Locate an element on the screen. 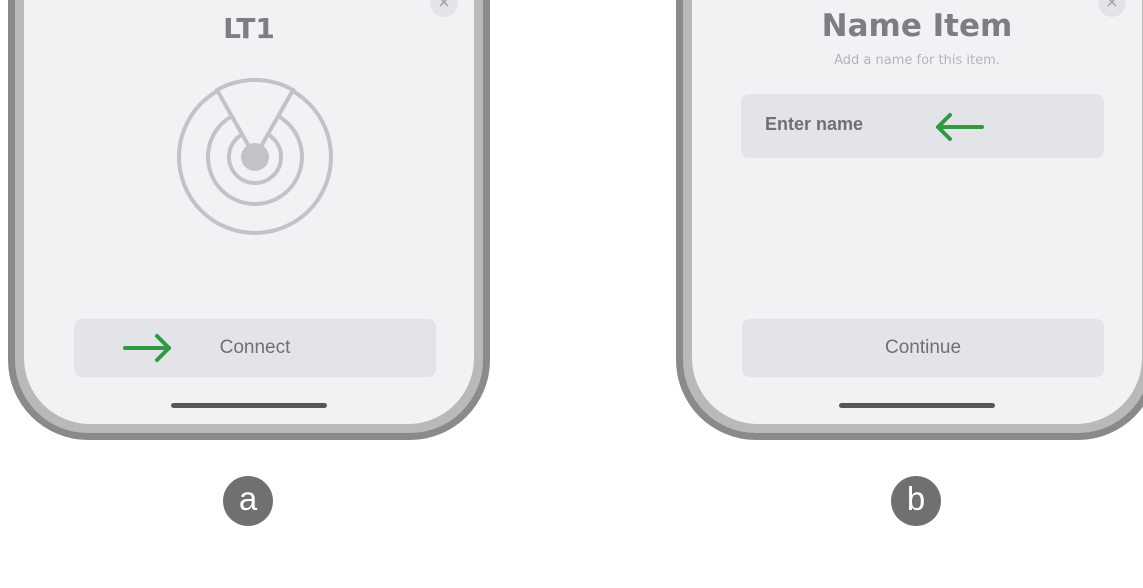  connect-label: Connect is located at coordinates (255, 347).